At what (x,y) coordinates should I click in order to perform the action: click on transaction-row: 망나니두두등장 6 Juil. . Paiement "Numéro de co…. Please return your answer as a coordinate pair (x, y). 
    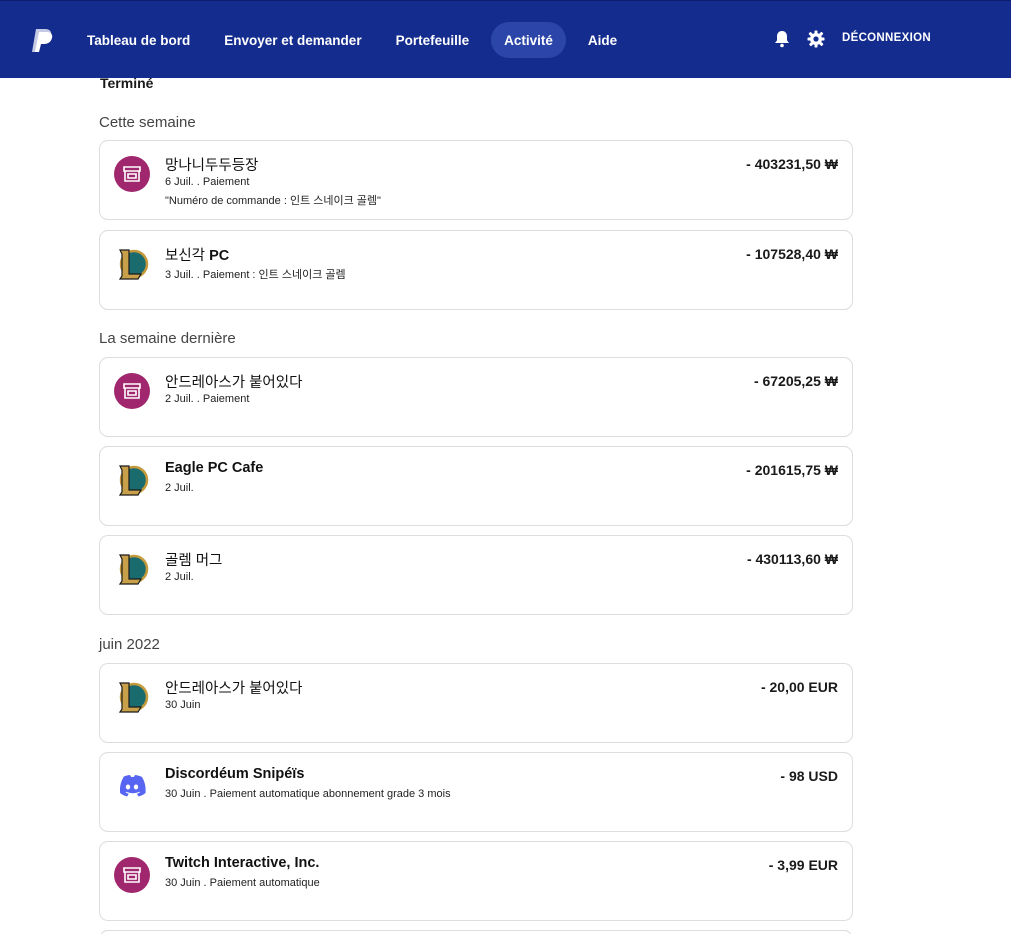
    Looking at the image, I should click on (476, 180).